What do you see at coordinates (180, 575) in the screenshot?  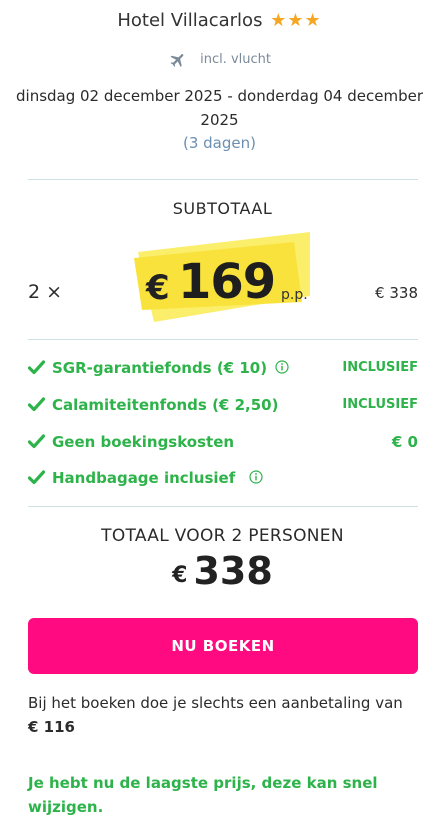 I see `total-currency: €` at bounding box center [180, 575].